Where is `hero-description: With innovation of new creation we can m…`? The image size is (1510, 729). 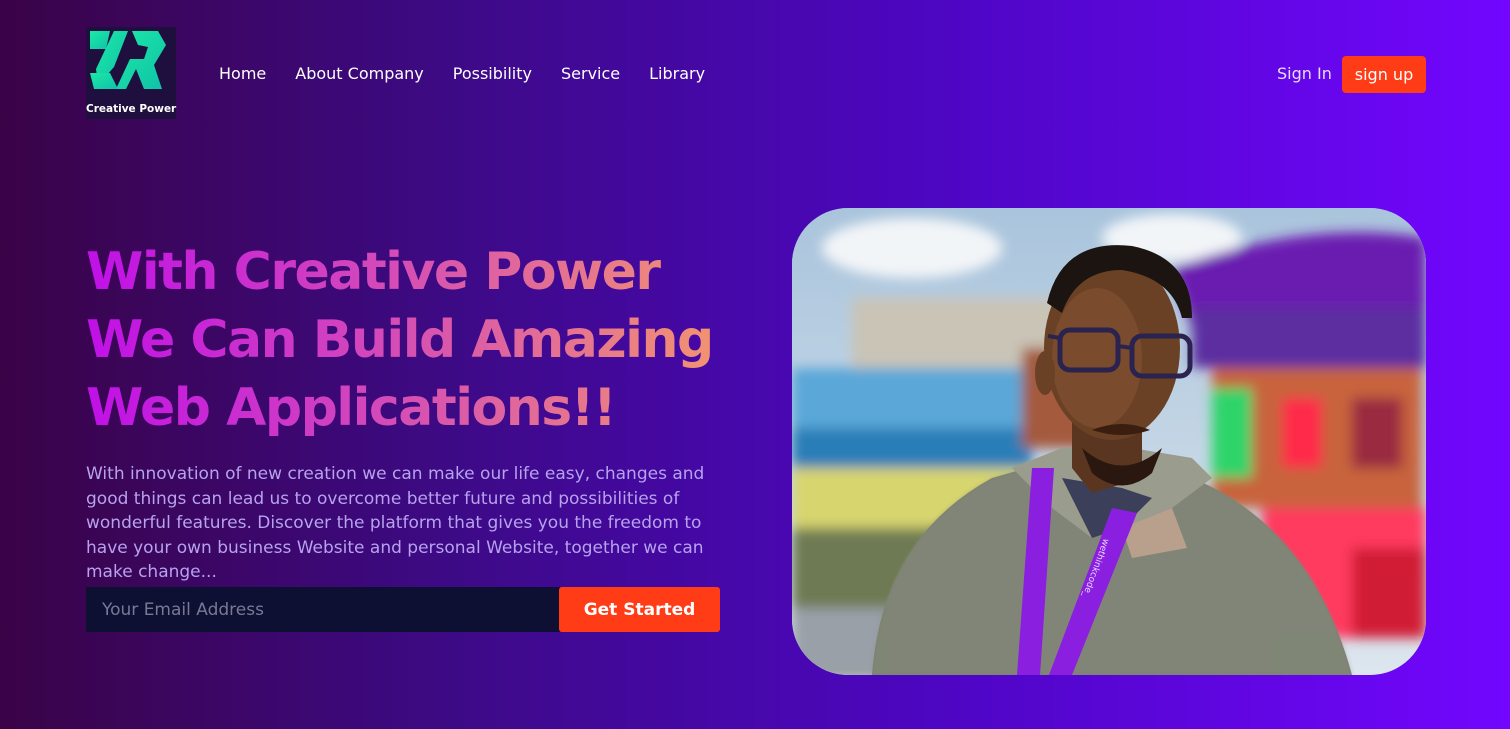
hero-description: With innovation of new creation we can m… is located at coordinates (395, 523).